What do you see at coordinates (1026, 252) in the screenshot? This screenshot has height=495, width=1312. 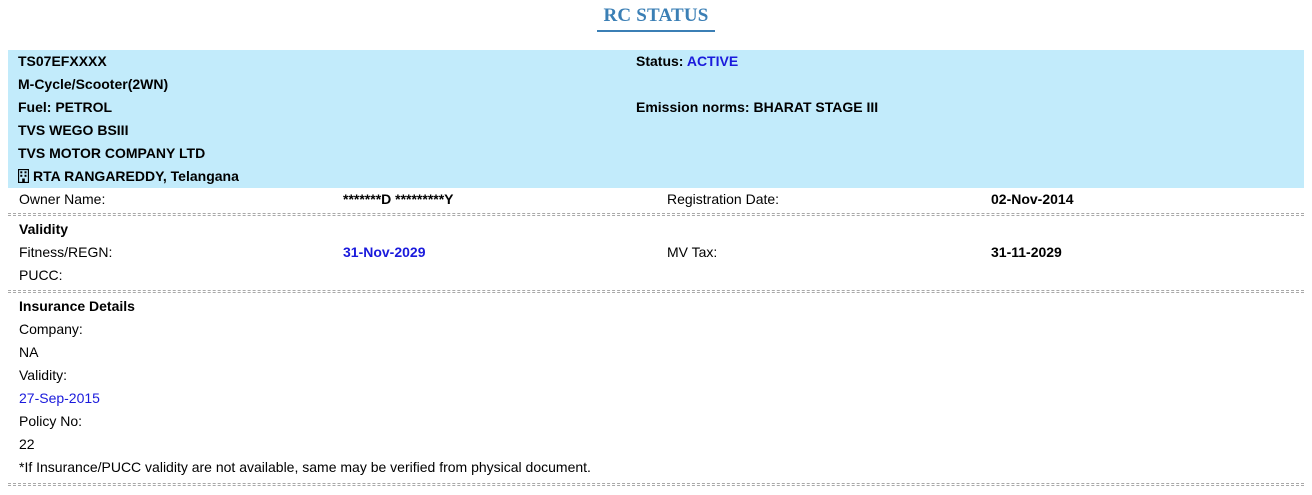 I see `mv-tax-value: 31-11-2029` at bounding box center [1026, 252].